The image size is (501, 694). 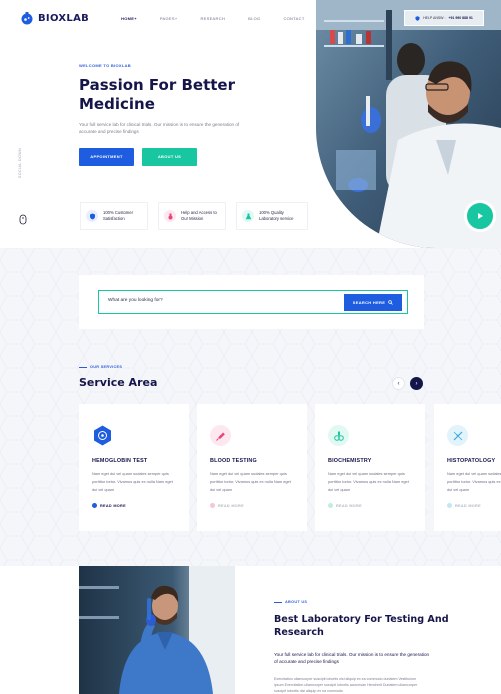 I want to click on lab-icon, so click(x=170, y=216).